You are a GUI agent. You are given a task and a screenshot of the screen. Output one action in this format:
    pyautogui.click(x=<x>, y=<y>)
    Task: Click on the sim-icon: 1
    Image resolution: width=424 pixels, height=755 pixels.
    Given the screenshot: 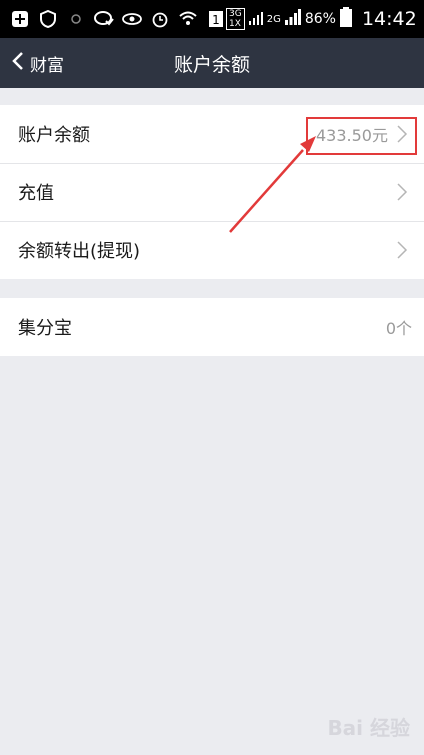 What is the action you would take?
    pyautogui.click(x=216, y=19)
    